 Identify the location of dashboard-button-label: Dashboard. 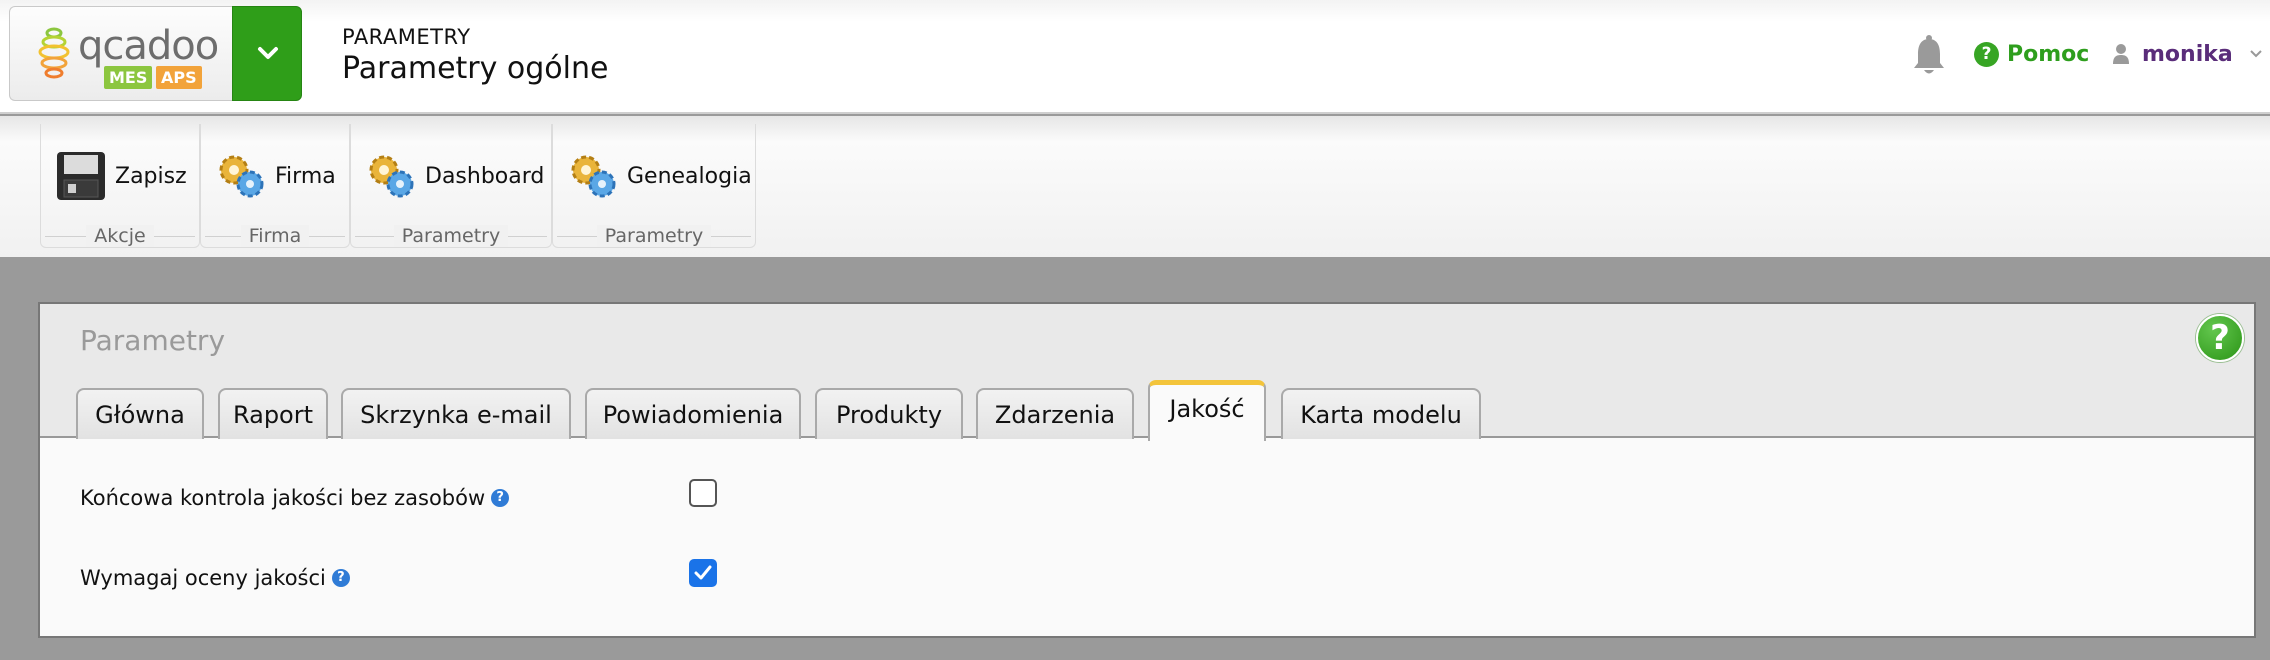
(485, 176).